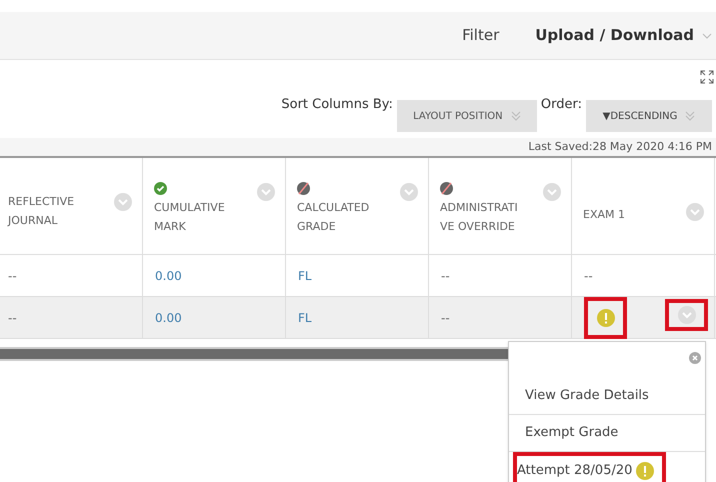  I want to click on column-title: REFLECTIVE JOURNAL, so click(42, 211).